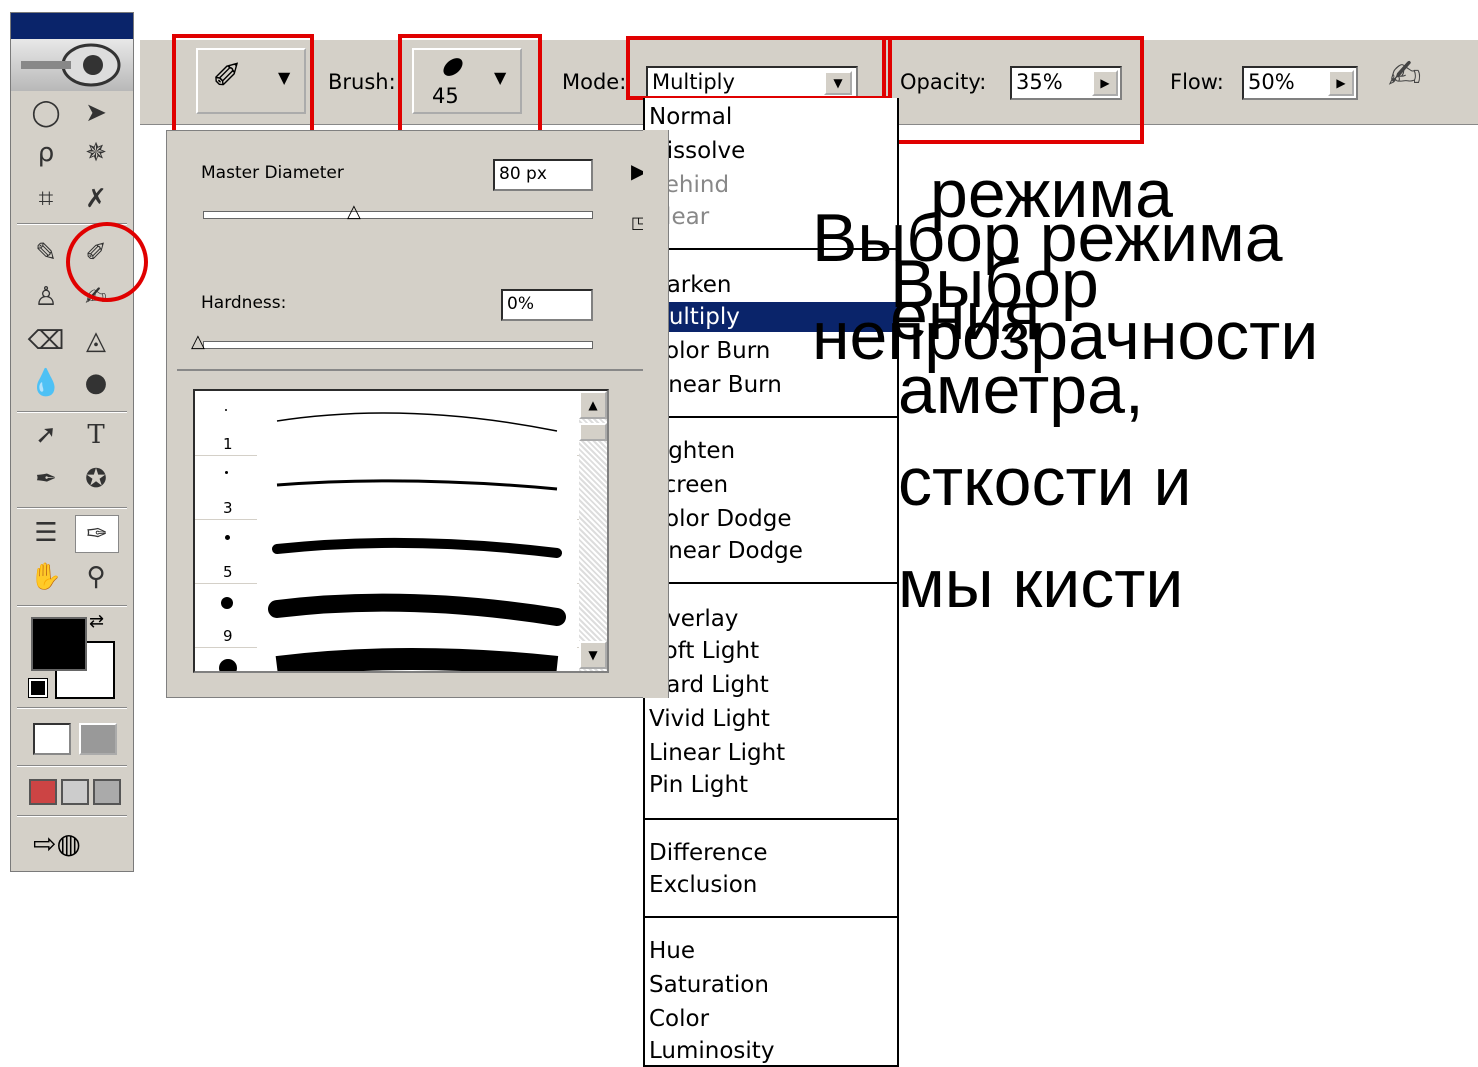 The image size is (1478, 1067). Describe the element at coordinates (96, 153) in the screenshot. I see `magic-wand-tool-icon: ✵` at that location.